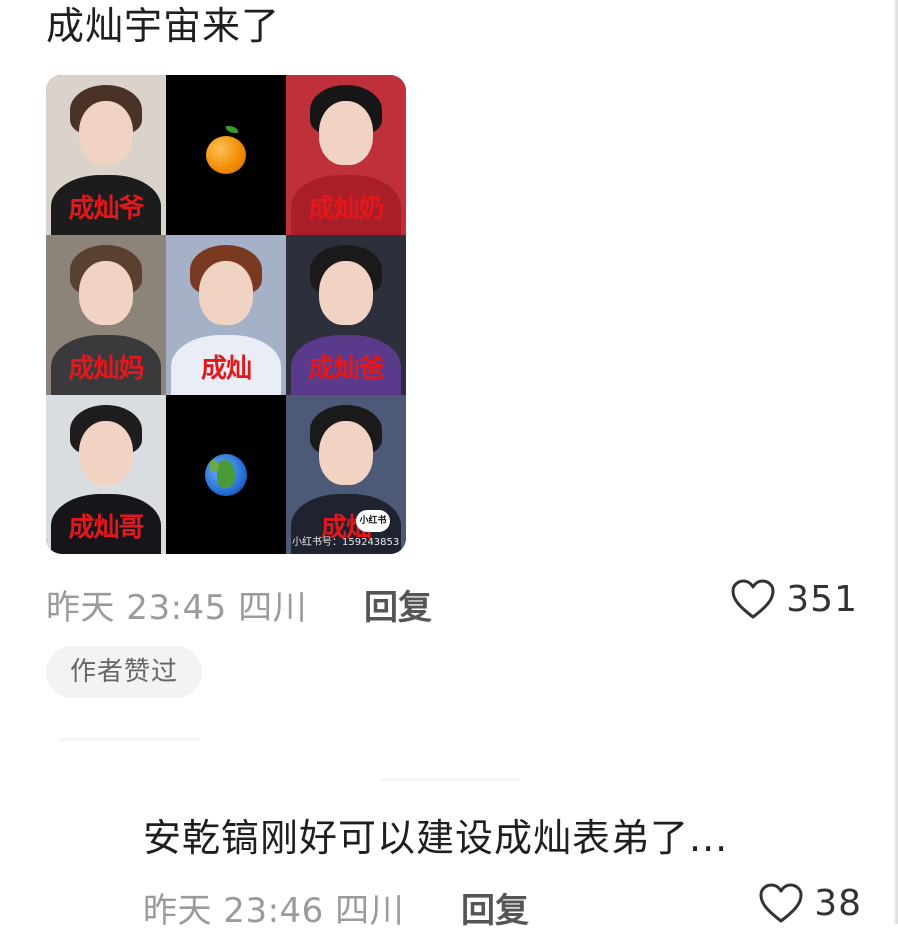 The image size is (898, 932). What do you see at coordinates (810, 903) in the screenshot?
I see `like-button: 38` at bounding box center [810, 903].